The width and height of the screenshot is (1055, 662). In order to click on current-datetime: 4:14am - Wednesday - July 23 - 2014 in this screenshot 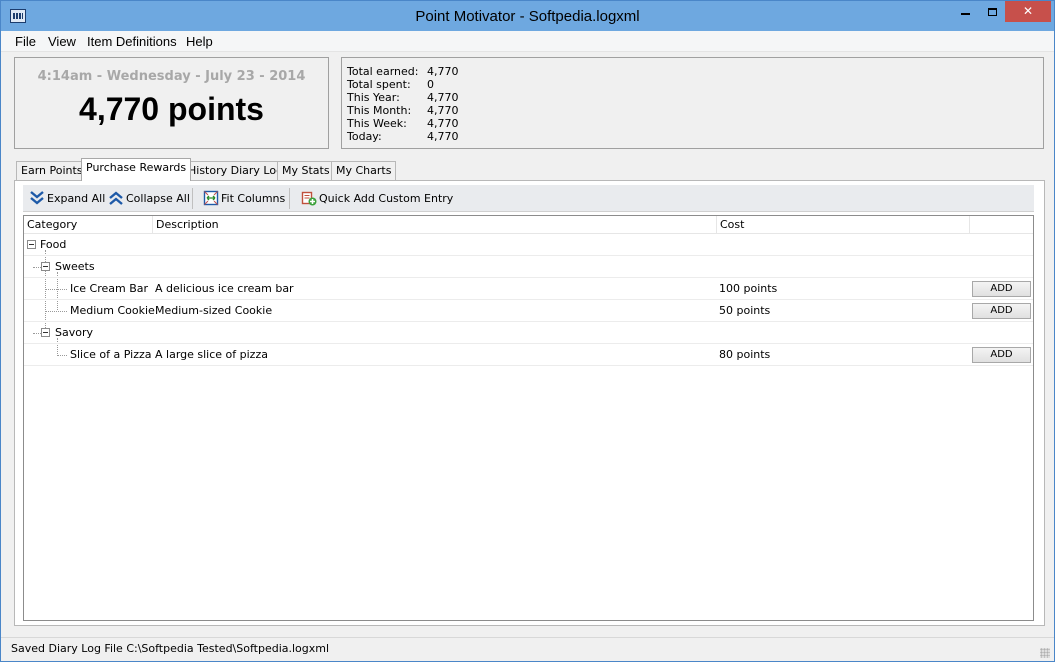, I will do `click(171, 76)`.